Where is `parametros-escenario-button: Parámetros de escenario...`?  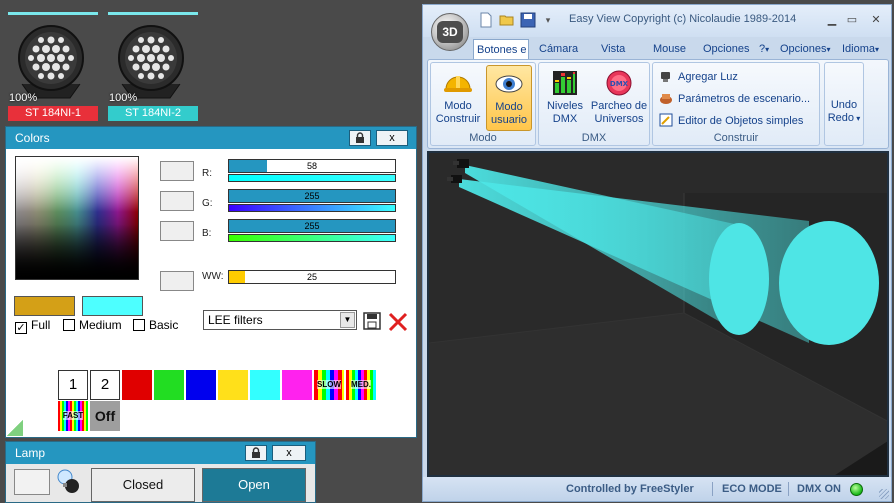
parametros-escenario-button: Parámetros de escenario... is located at coordinates (734, 98).